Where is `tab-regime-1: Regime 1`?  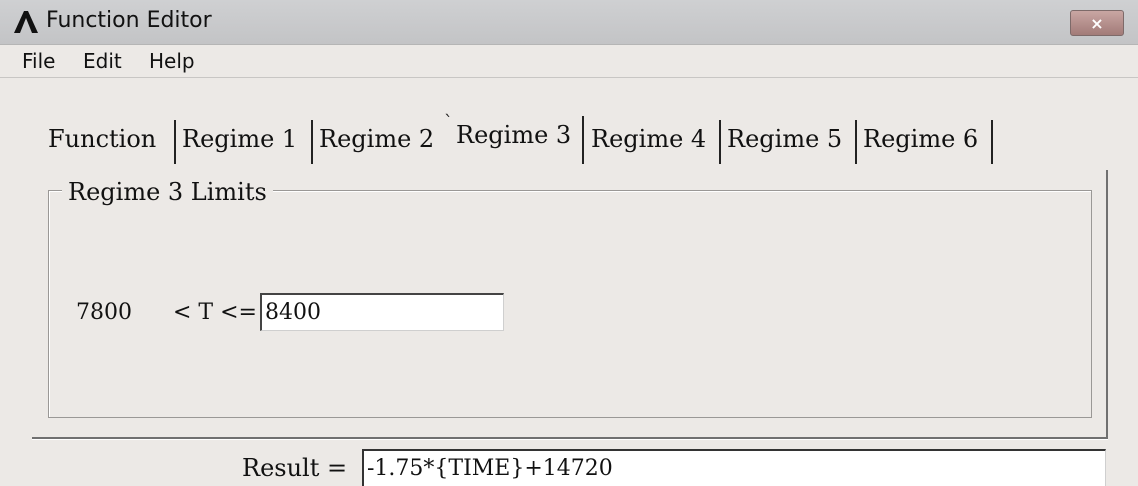 tab-regime-1: Regime 1 is located at coordinates (239, 139).